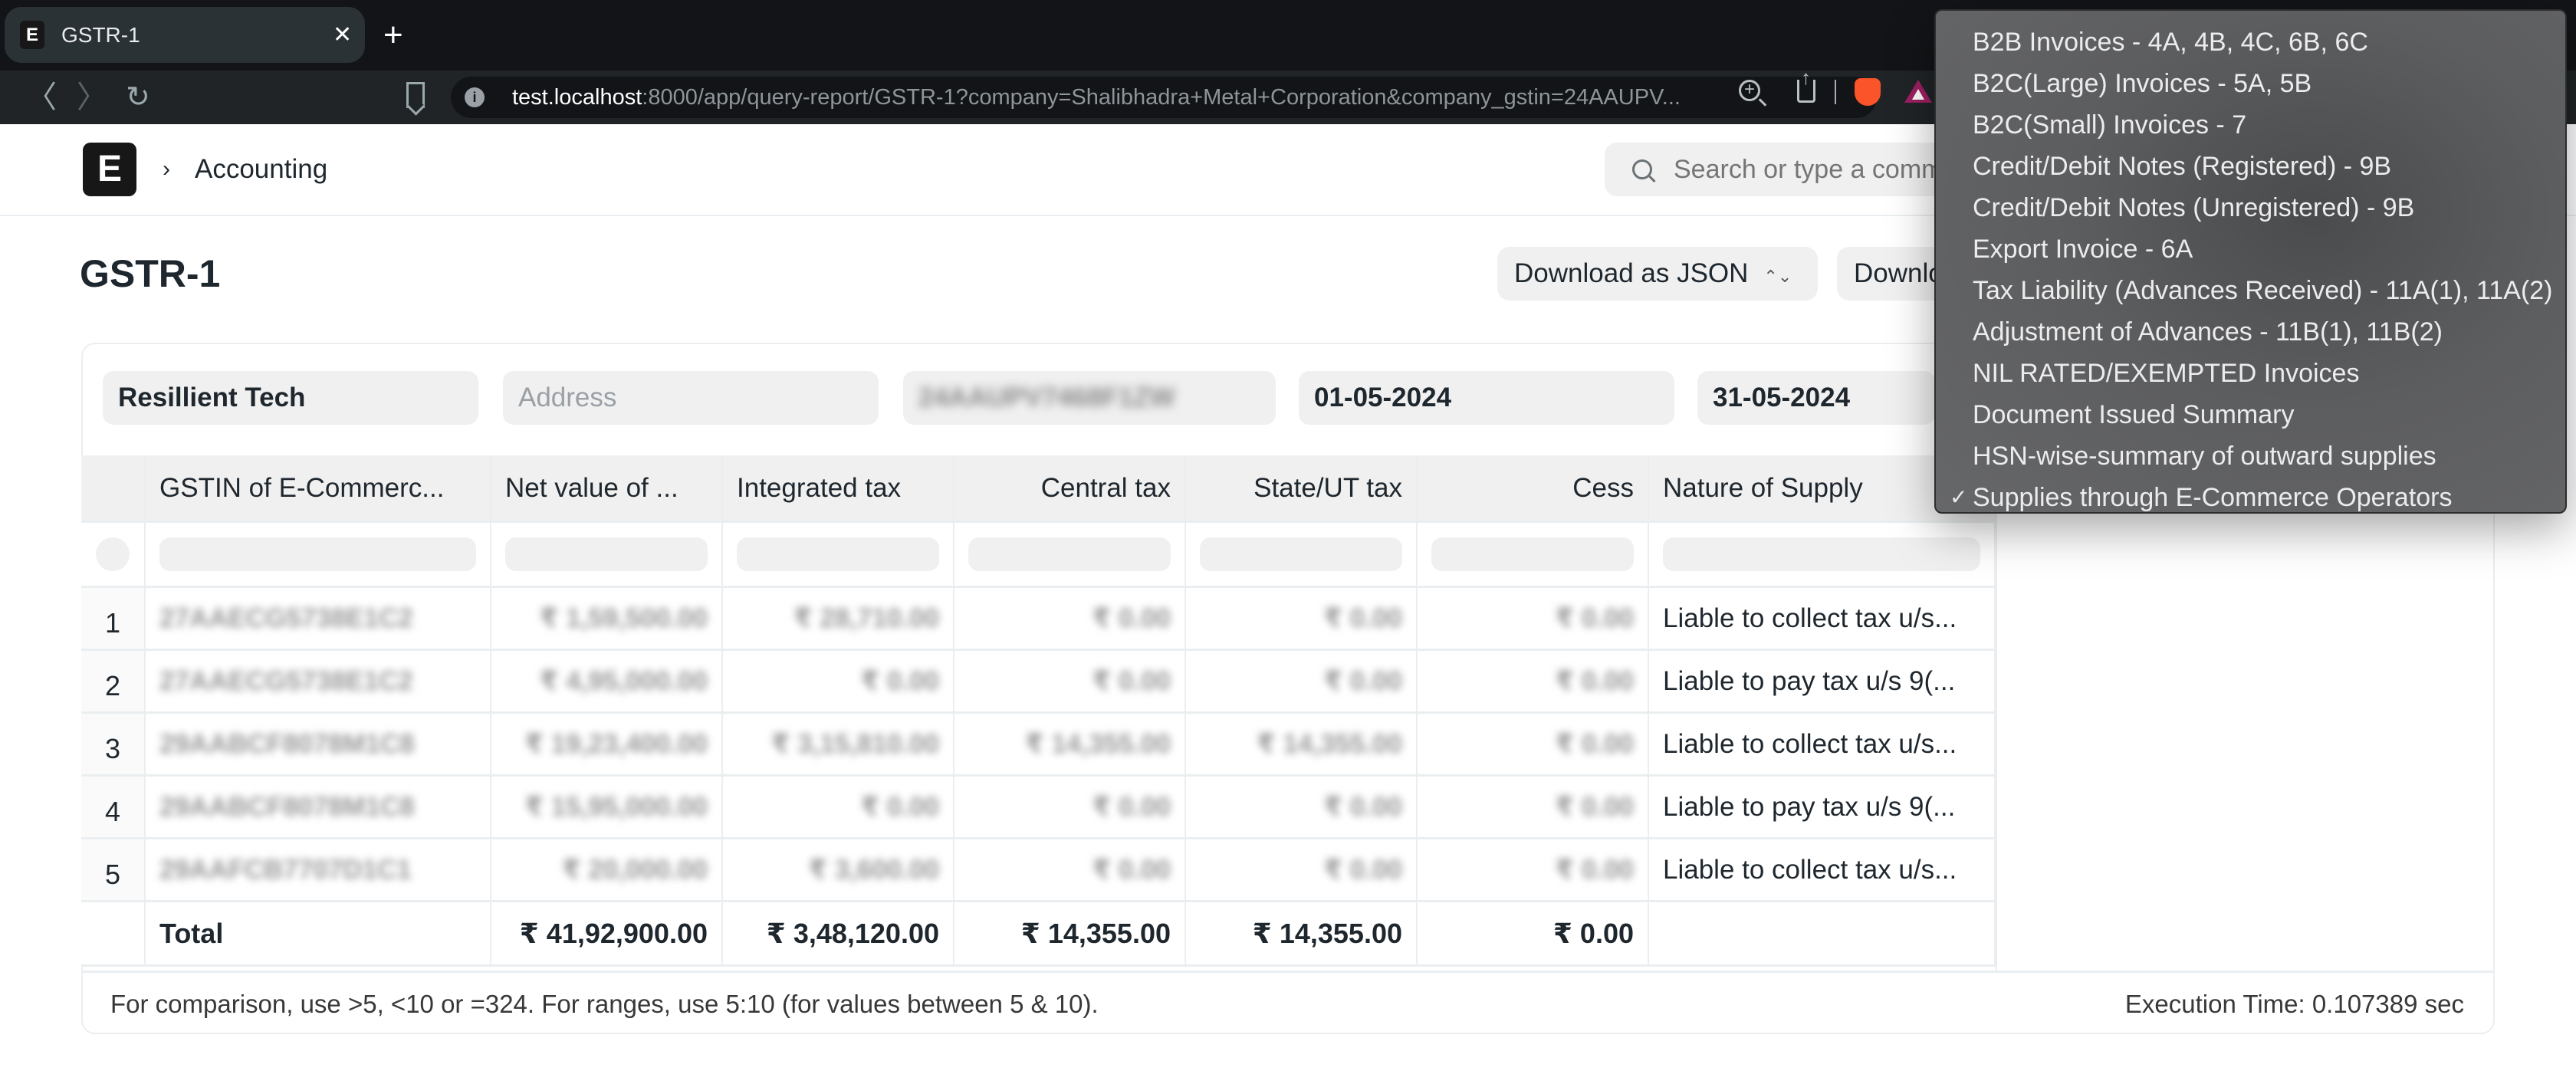  What do you see at coordinates (616, 806) in the screenshot?
I see `cell-value: ₹ 15,95,000.00` at bounding box center [616, 806].